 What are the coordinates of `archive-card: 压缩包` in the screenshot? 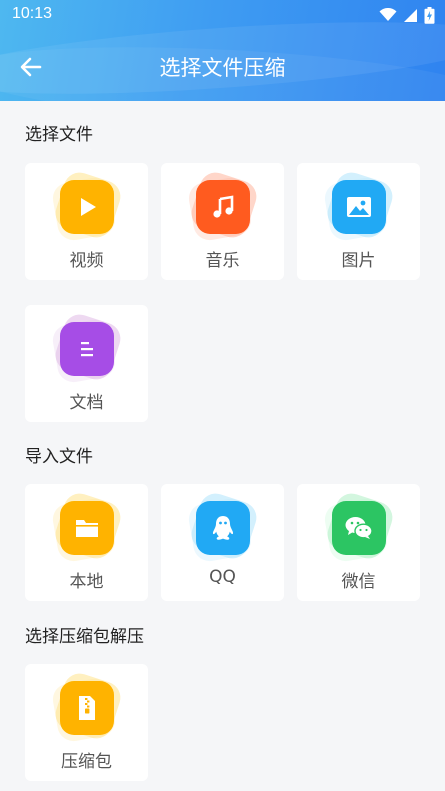 It's located at (86, 722).